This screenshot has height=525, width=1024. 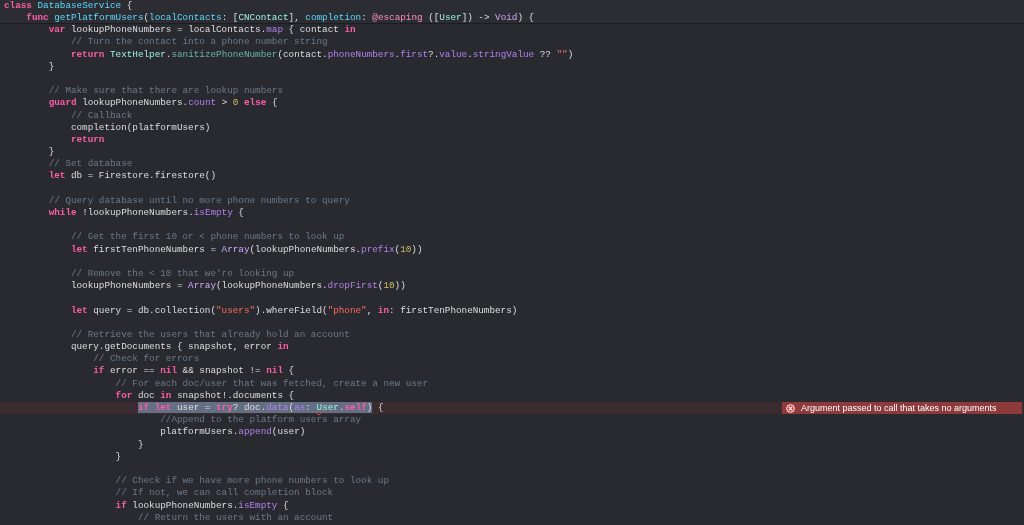 What do you see at coordinates (293, 310) in the screenshot?
I see `code-line: let query = db.collection("users").whereField("phone", in: firstTenPhoneNumbers)` at bounding box center [293, 310].